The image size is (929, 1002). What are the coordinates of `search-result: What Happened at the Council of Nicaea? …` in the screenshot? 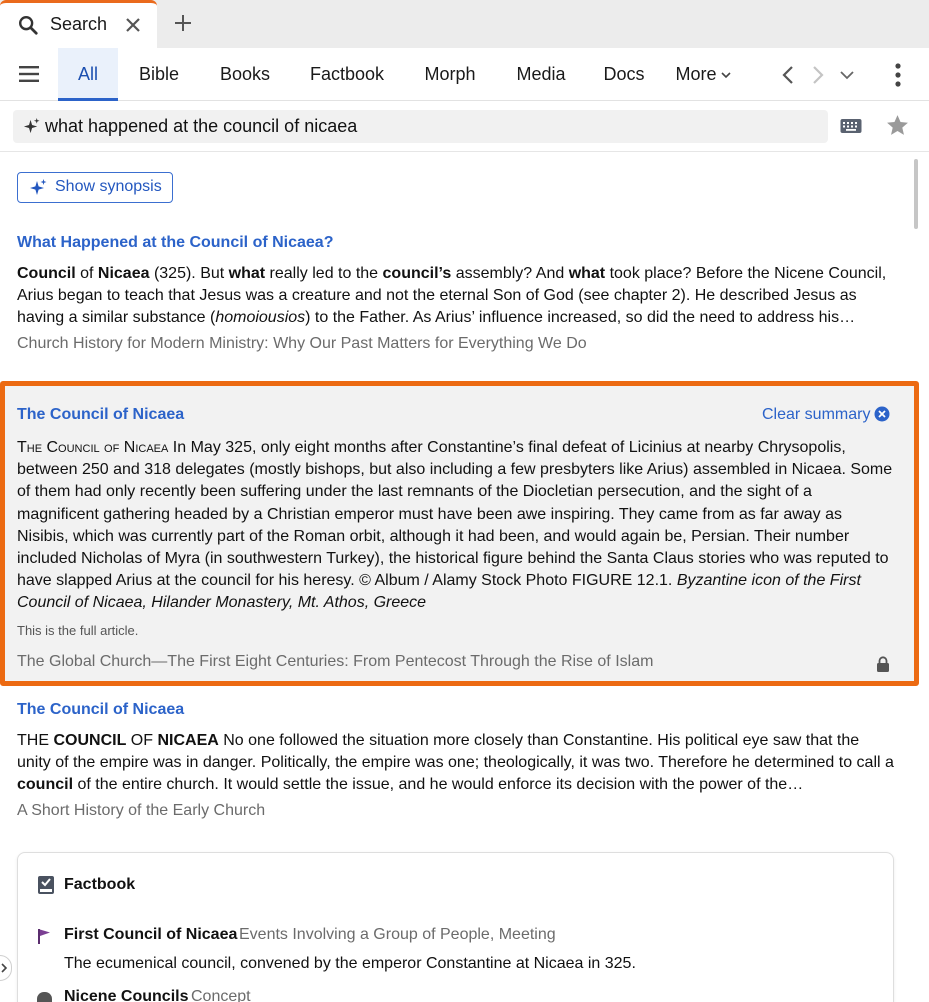 It's located at (457, 293).